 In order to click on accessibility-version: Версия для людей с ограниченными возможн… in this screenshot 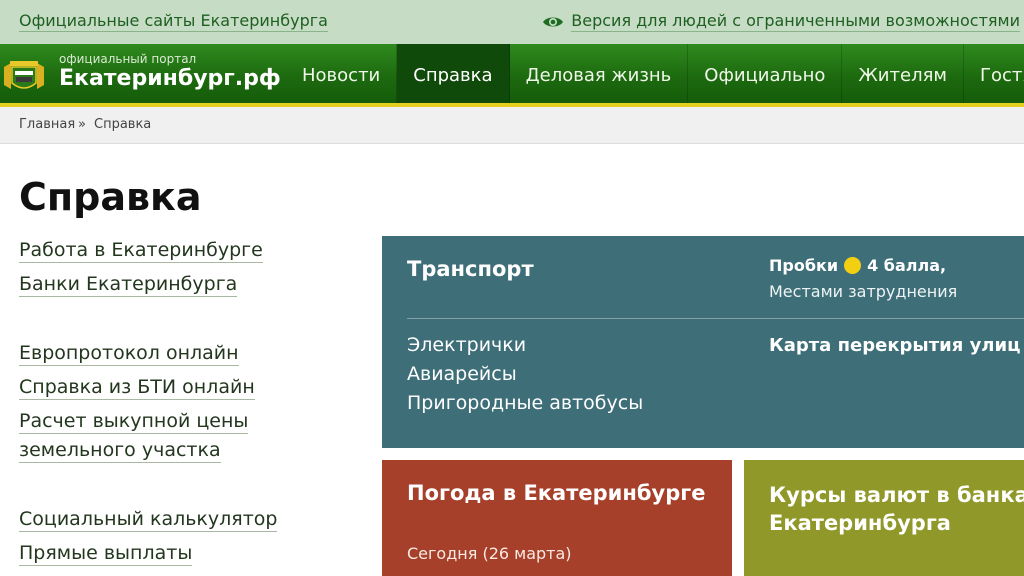, I will do `click(781, 21)`.